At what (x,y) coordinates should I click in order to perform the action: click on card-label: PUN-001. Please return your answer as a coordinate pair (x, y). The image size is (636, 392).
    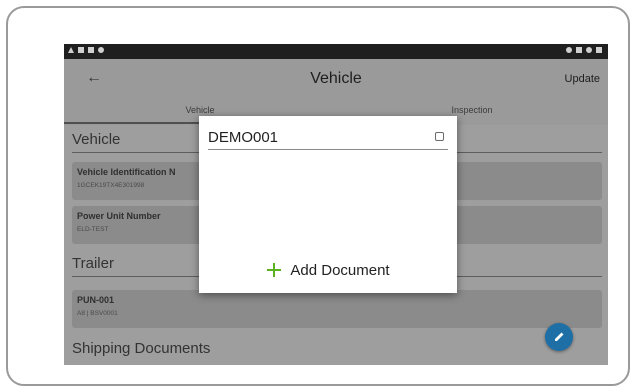
    Looking at the image, I should click on (96, 300).